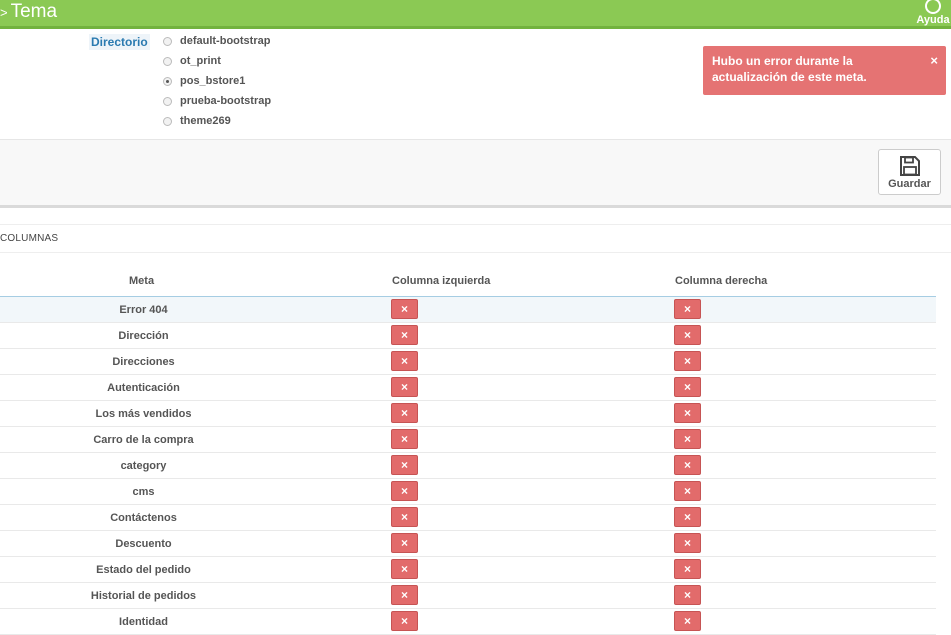  What do you see at coordinates (143, 518) in the screenshot?
I see `meta-name: Contáctenos` at bounding box center [143, 518].